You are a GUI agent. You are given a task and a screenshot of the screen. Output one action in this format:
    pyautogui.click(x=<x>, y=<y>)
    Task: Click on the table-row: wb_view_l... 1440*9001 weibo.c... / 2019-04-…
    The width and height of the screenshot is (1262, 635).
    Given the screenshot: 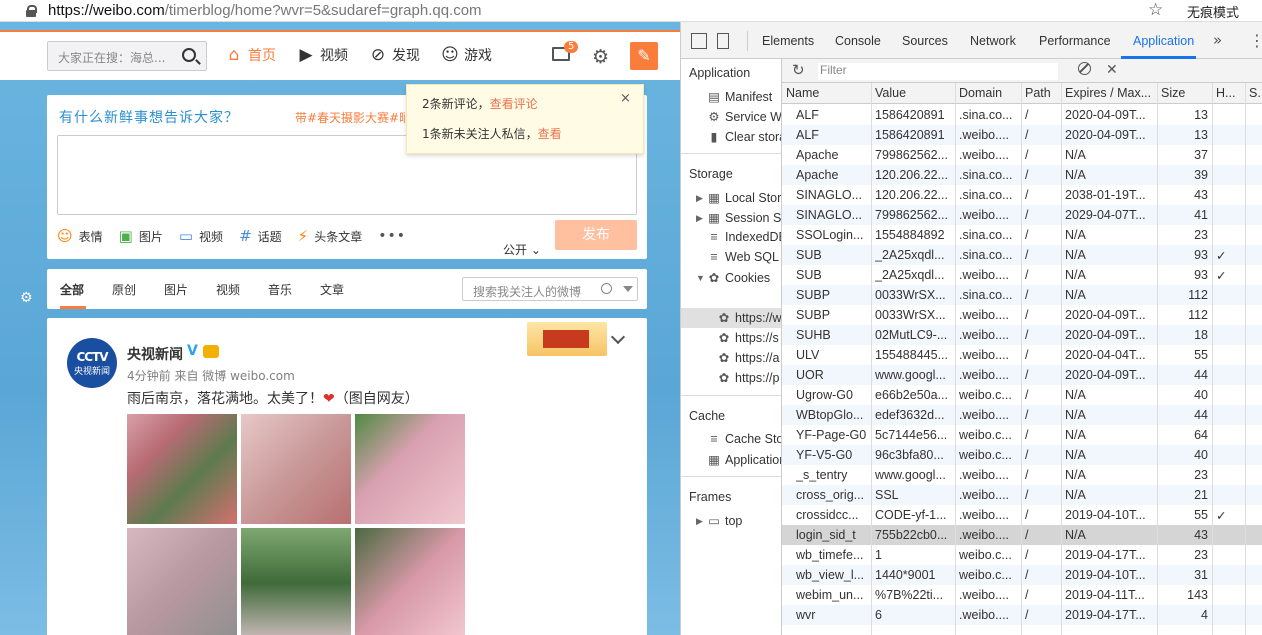 What is the action you would take?
    pyautogui.click(x=1022, y=575)
    